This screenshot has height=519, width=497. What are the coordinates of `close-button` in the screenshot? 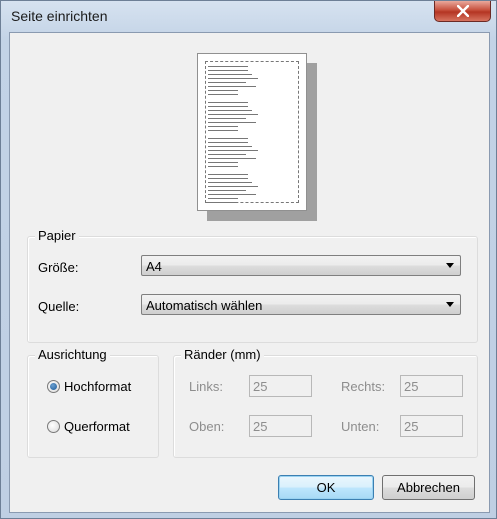 It's located at (462, 11).